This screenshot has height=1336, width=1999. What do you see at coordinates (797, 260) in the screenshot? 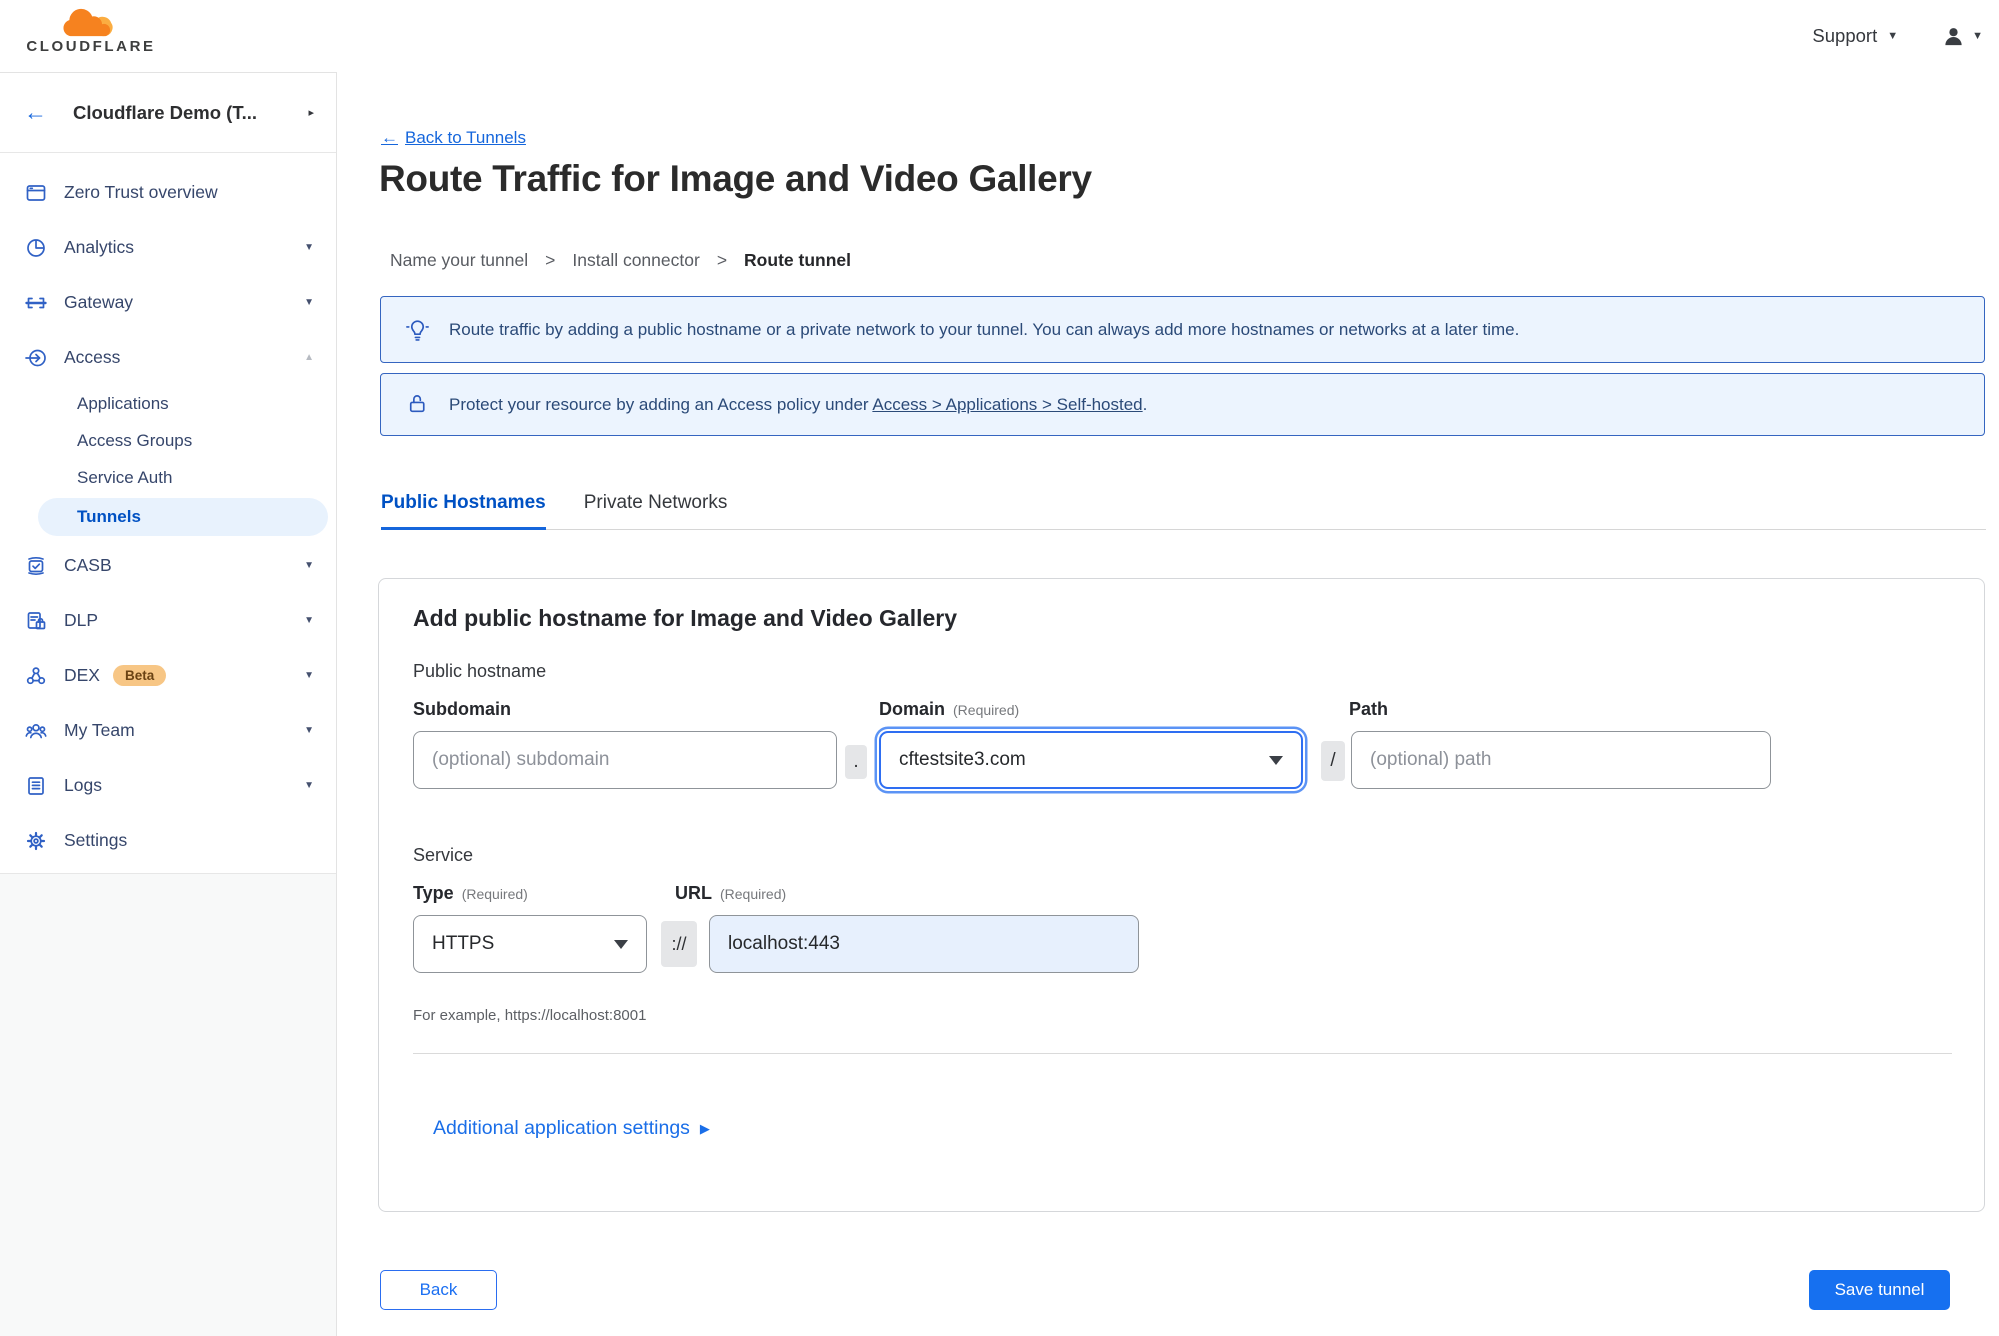
I see `step-route-tunnel: Route tunnel` at bounding box center [797, 260].